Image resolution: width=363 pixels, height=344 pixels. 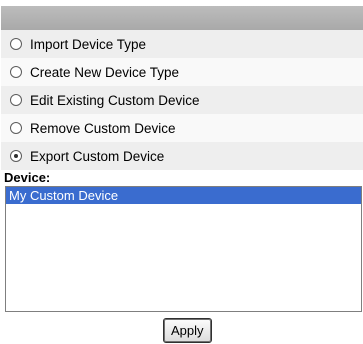 What do you see at coordinates (182, 72) in the screenshot?
I see `option-create-new-device-type: Create New Device Type` at bounding box center [182, 72].